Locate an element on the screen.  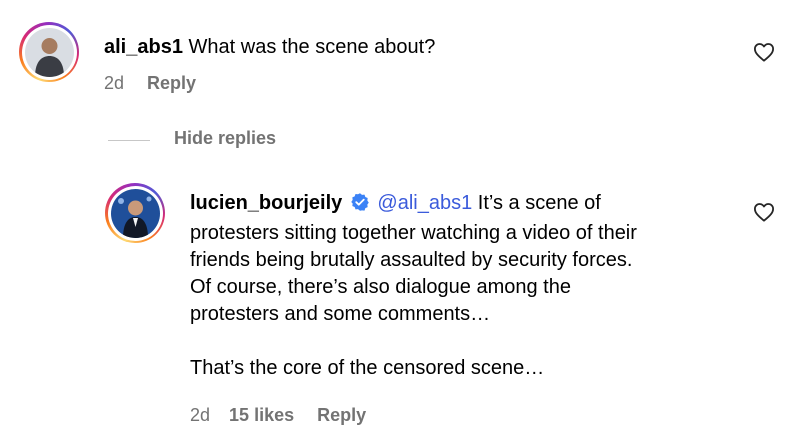
reply-meta: 2d 15 likes Reply is located at coordinates (278, 415).